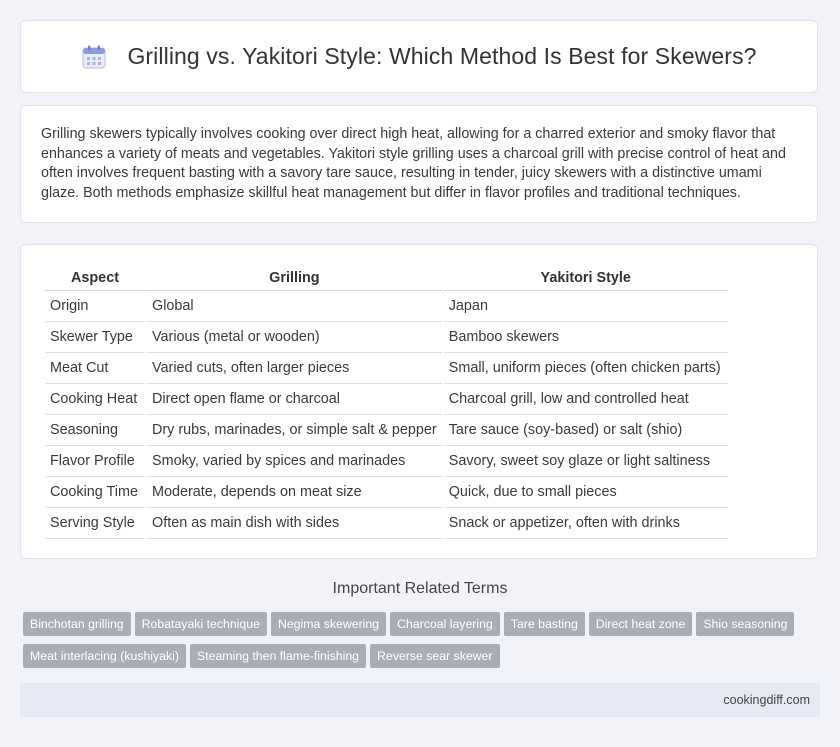 The image size is (840, 747). Describe the element at coordinates (95, 430) in the screenshot. I see `table-cell: Seasoning` at that location.